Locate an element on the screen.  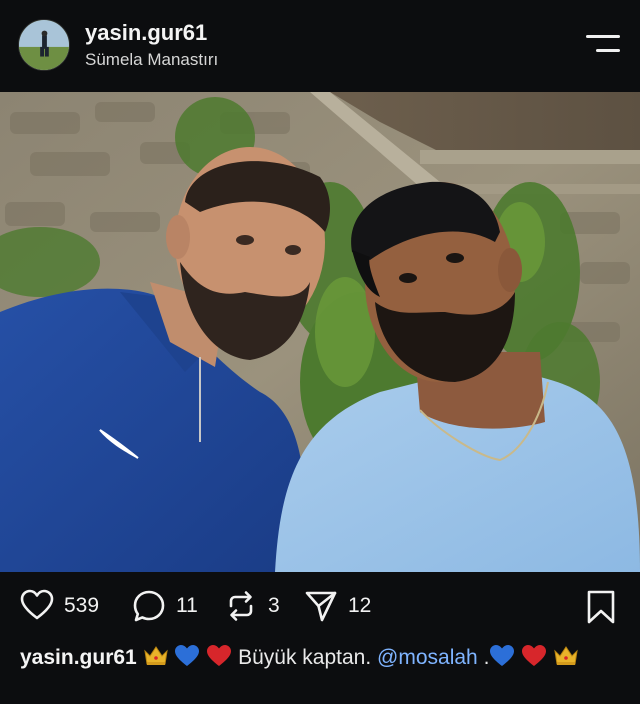
menu-line-top is located at coordinates (603, 36).